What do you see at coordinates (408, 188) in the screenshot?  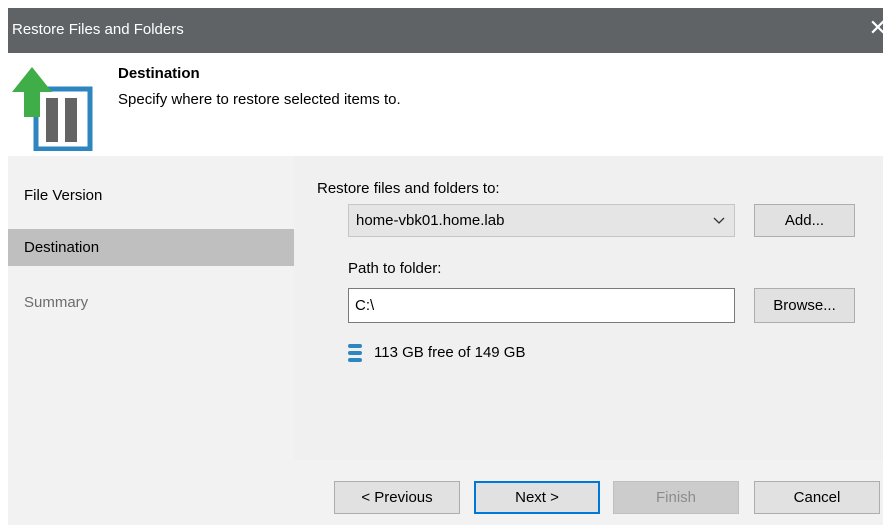 I see `restore-to-label: Restore files and folders to:` at bounding box center [408, 188].